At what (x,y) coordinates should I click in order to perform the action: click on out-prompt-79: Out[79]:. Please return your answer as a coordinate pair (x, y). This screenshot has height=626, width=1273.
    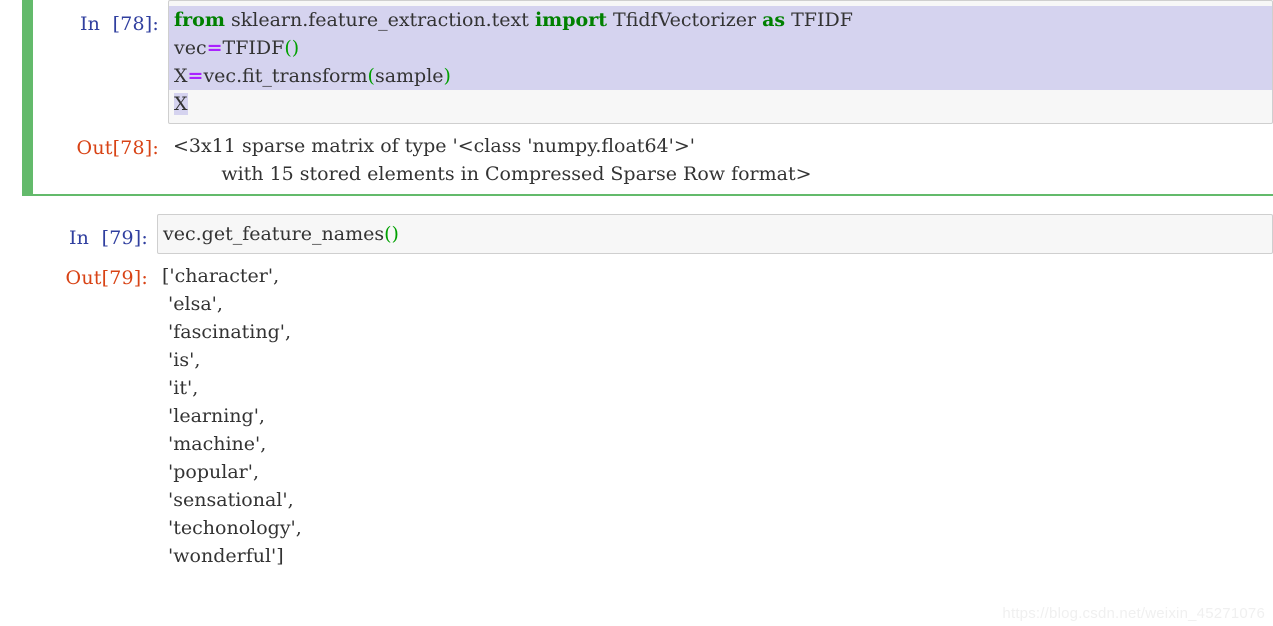
    Looking at the image, I should click on (106, 278).